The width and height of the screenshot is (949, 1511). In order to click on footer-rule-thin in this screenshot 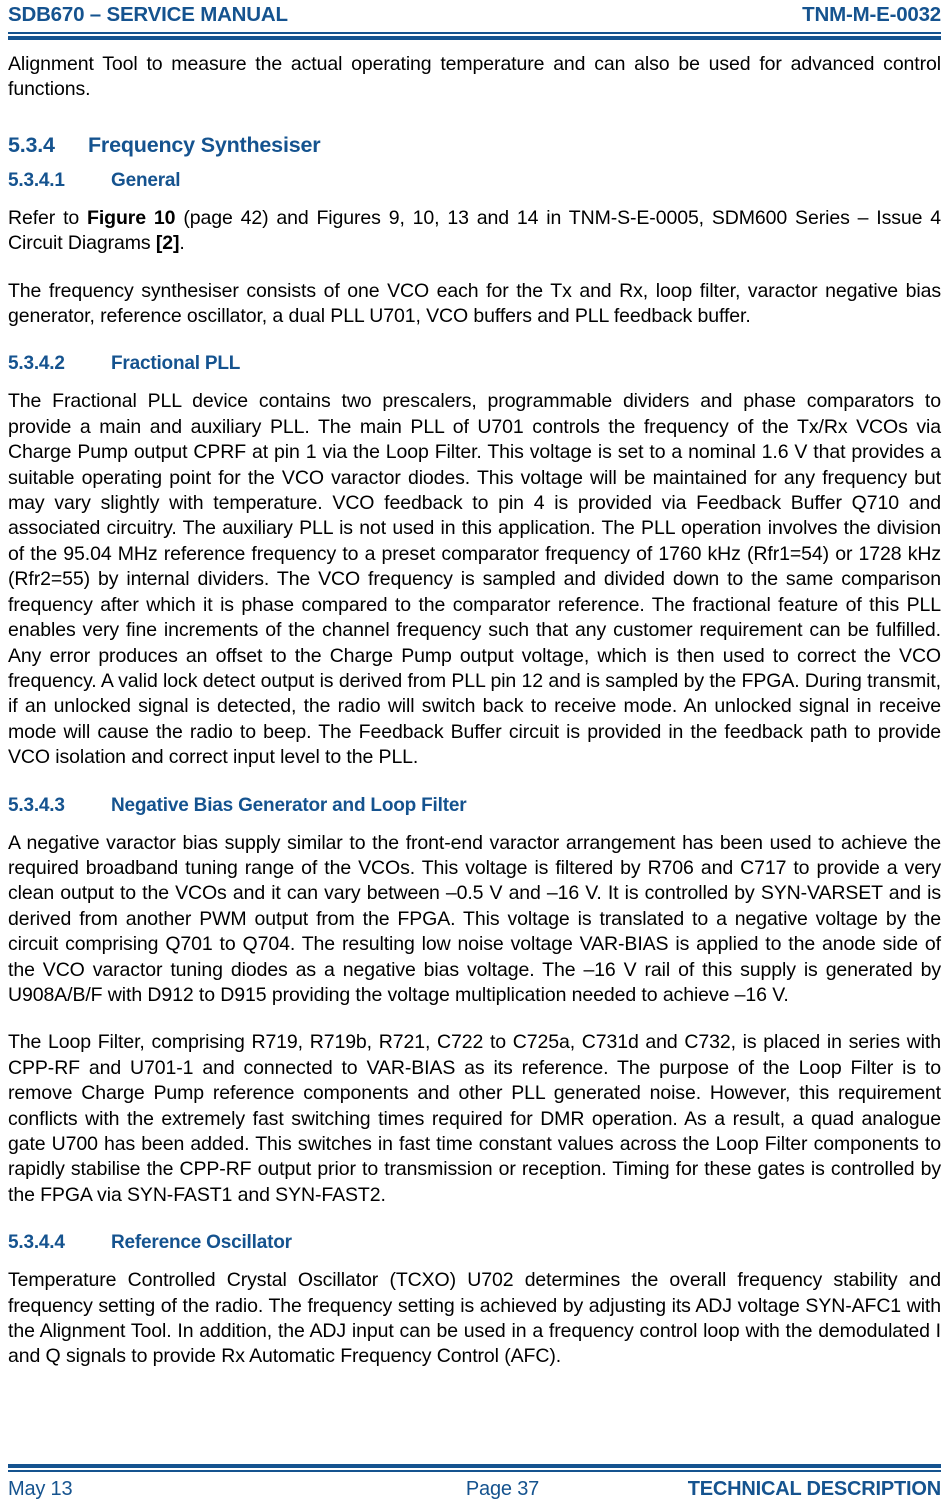, I will do `click(474, 1471)`.